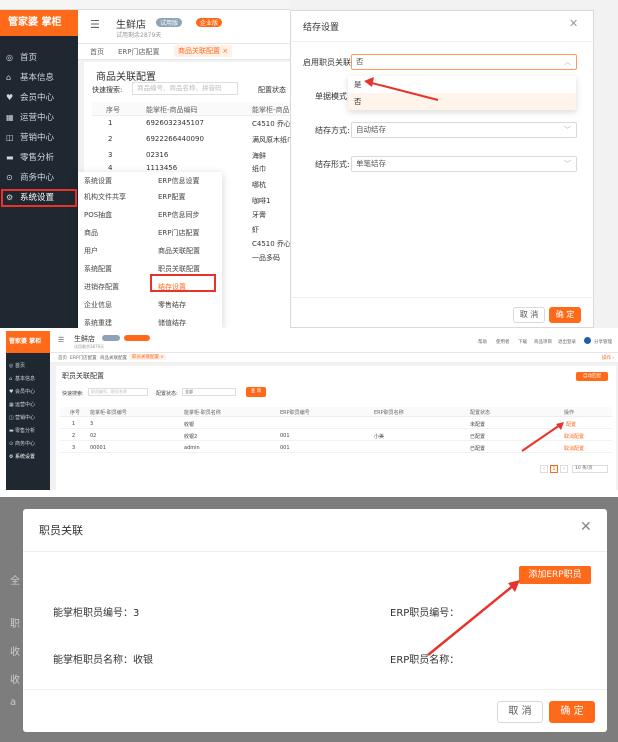 The width and height of the screenshot is (618, 742). Describe the element at coordinates (126, 77) in the screenshot. I see `page-title: 商品关联配置` at that location.